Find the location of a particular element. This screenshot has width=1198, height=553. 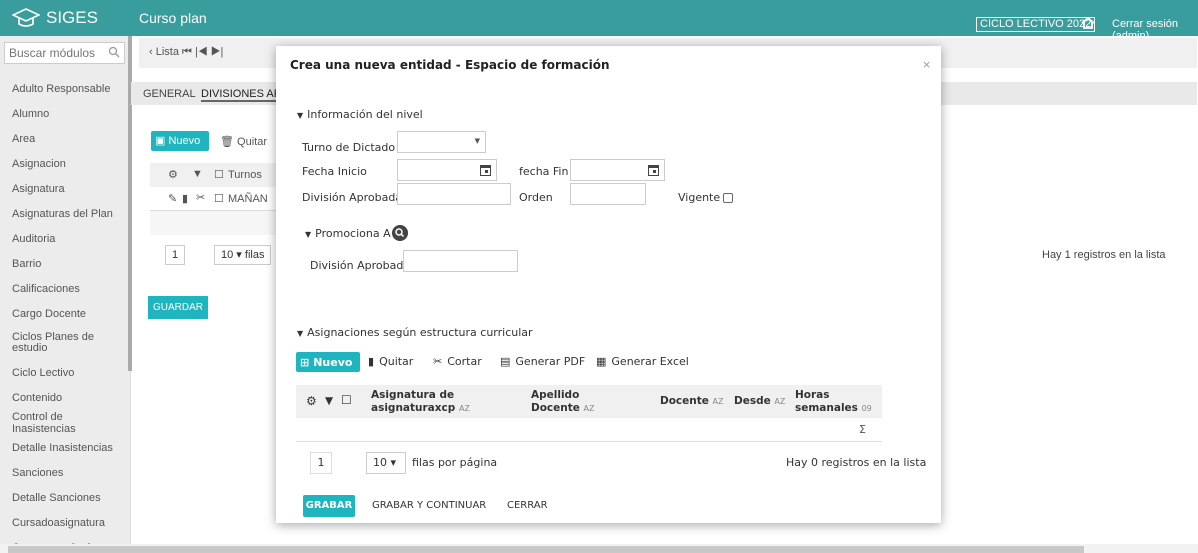

turno-label: Turno de Dictado is located at coordinates (349, 147).